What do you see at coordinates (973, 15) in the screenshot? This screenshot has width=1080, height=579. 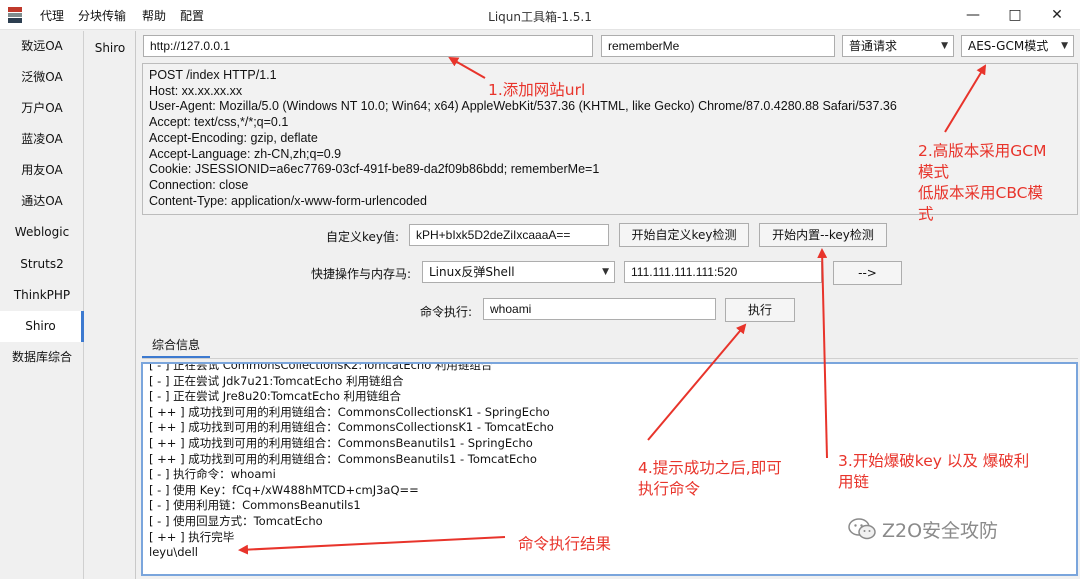 I see `minimize-icon: —` at bounding box center [973, 15].